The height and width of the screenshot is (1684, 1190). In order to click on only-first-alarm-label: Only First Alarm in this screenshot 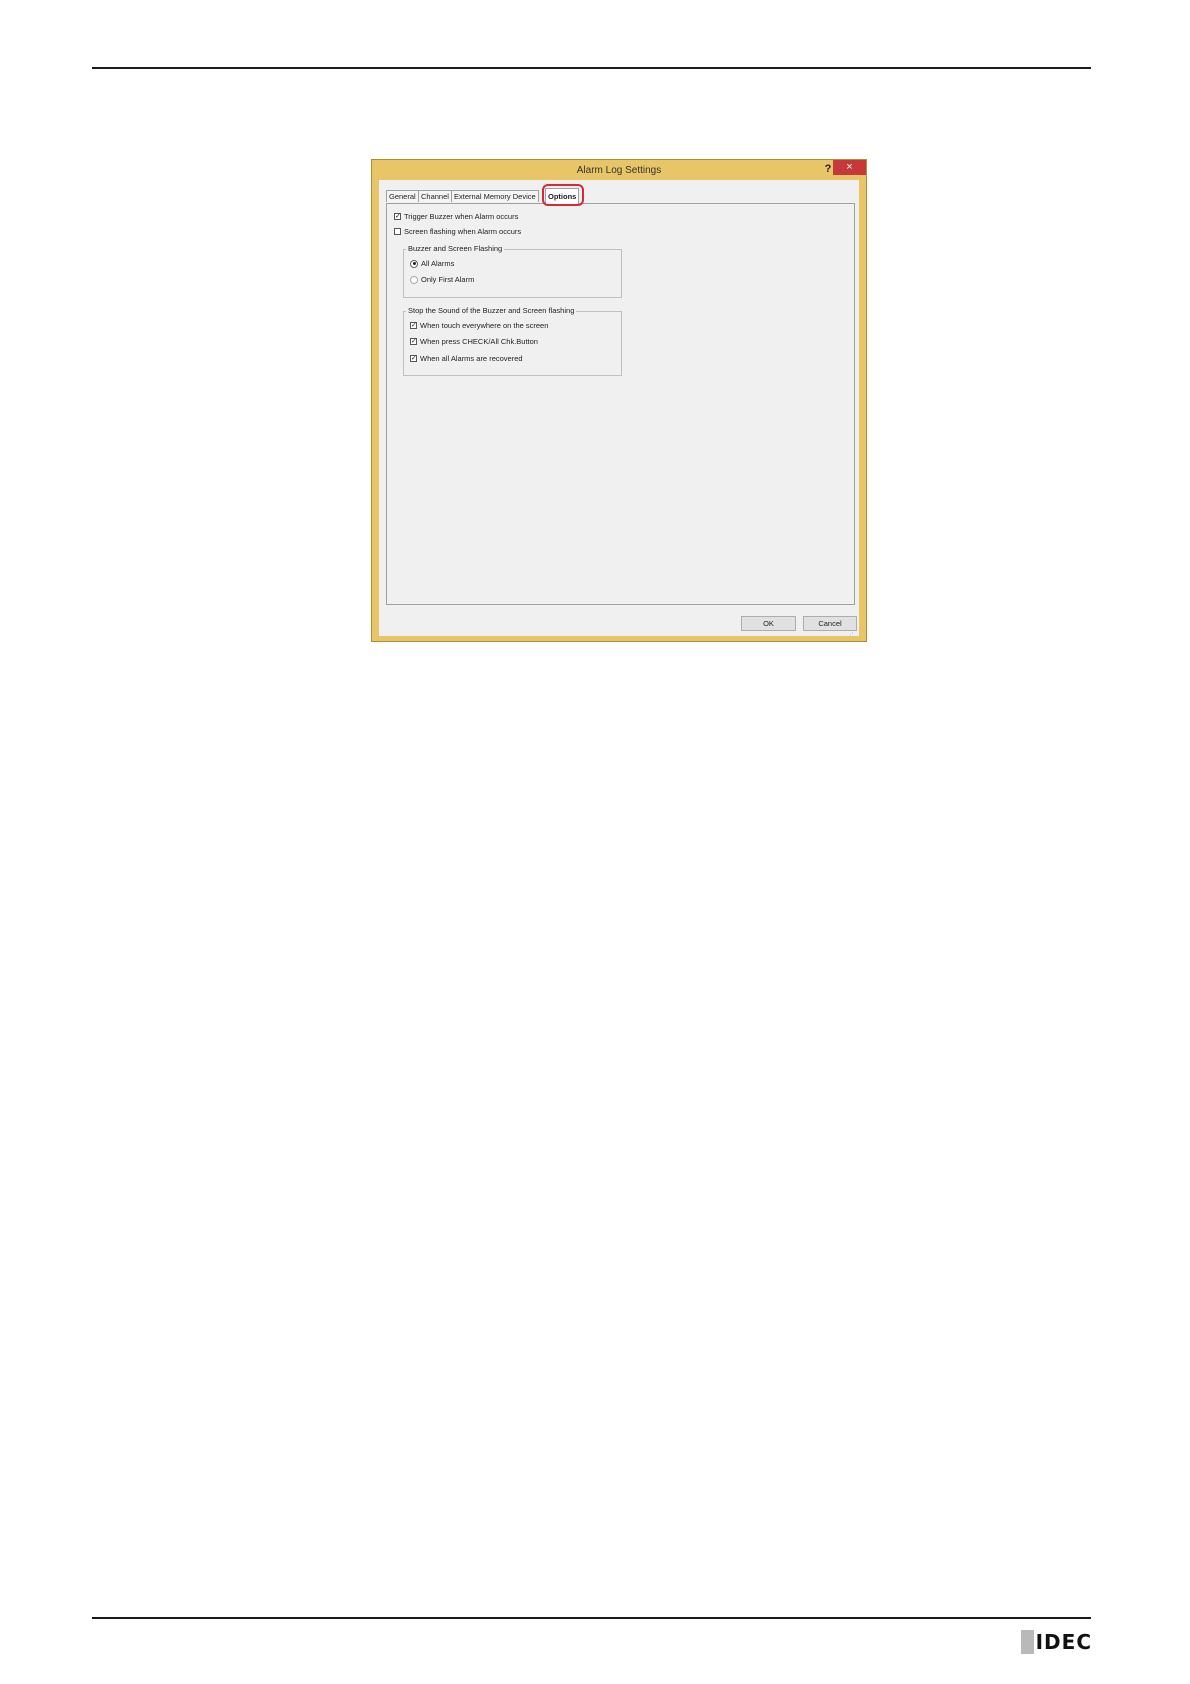, I will do `click(448, 279)`.